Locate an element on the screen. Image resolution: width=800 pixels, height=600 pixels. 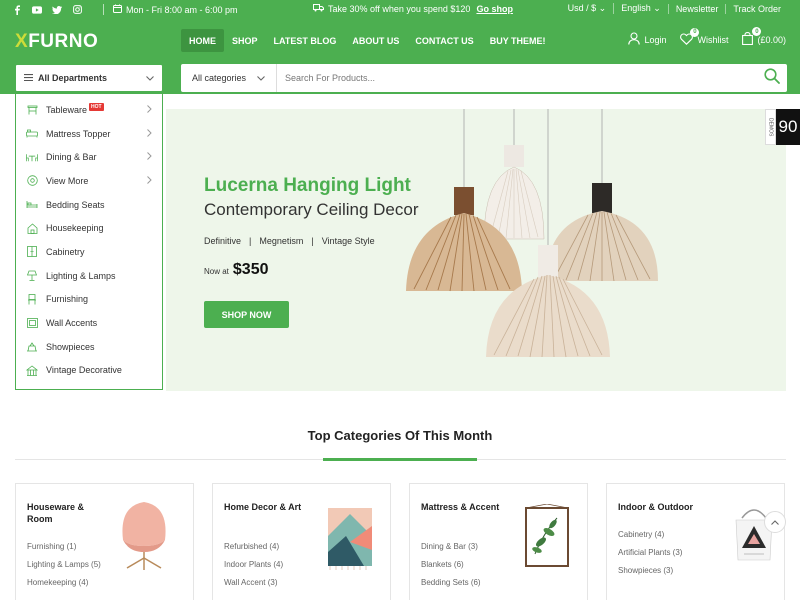
category-link: Furnishing (1) is located at coordinates (66, 547).